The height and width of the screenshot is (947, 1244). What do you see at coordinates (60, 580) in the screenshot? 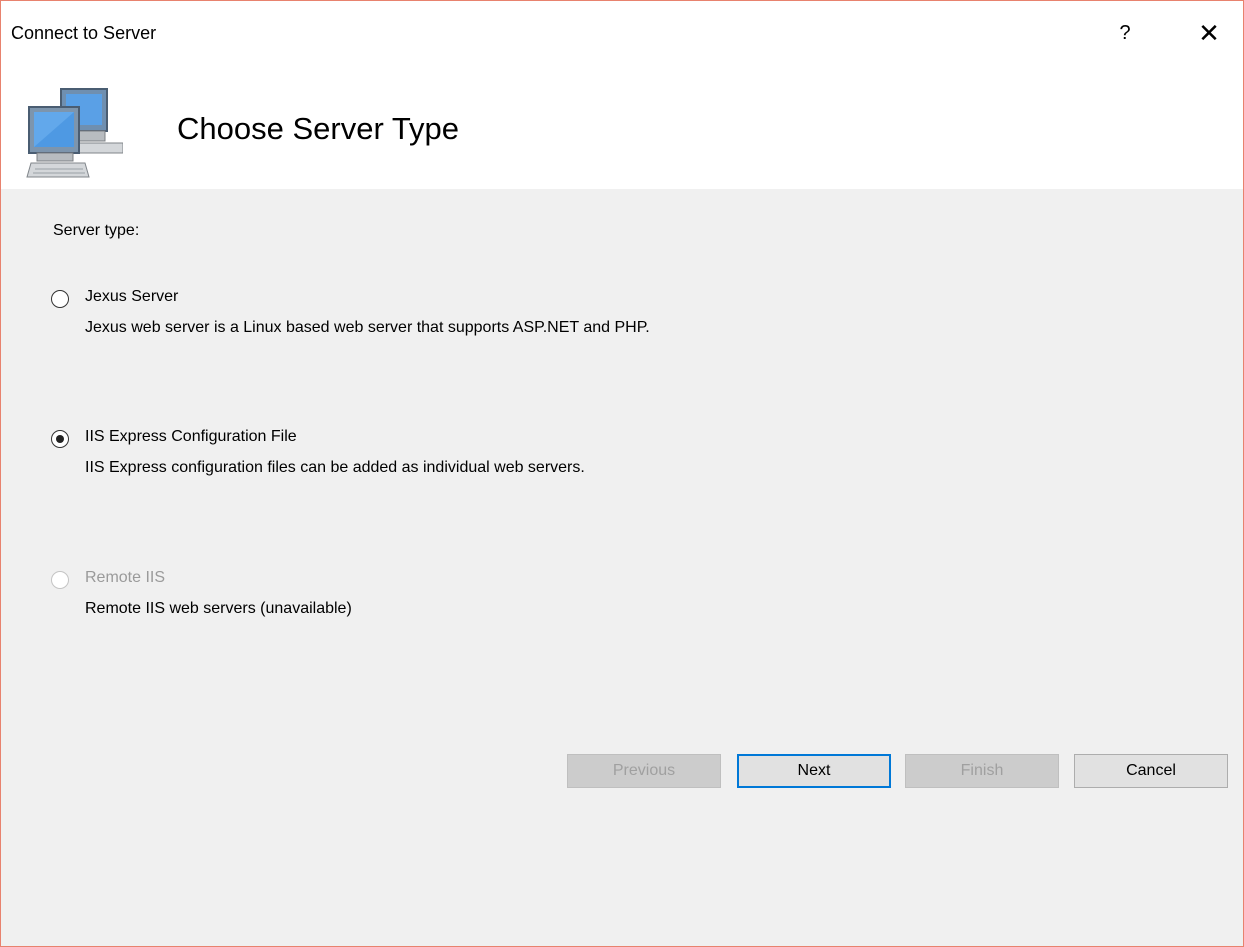
I see `remote-iis-radio` at bounding box center [60, 580].